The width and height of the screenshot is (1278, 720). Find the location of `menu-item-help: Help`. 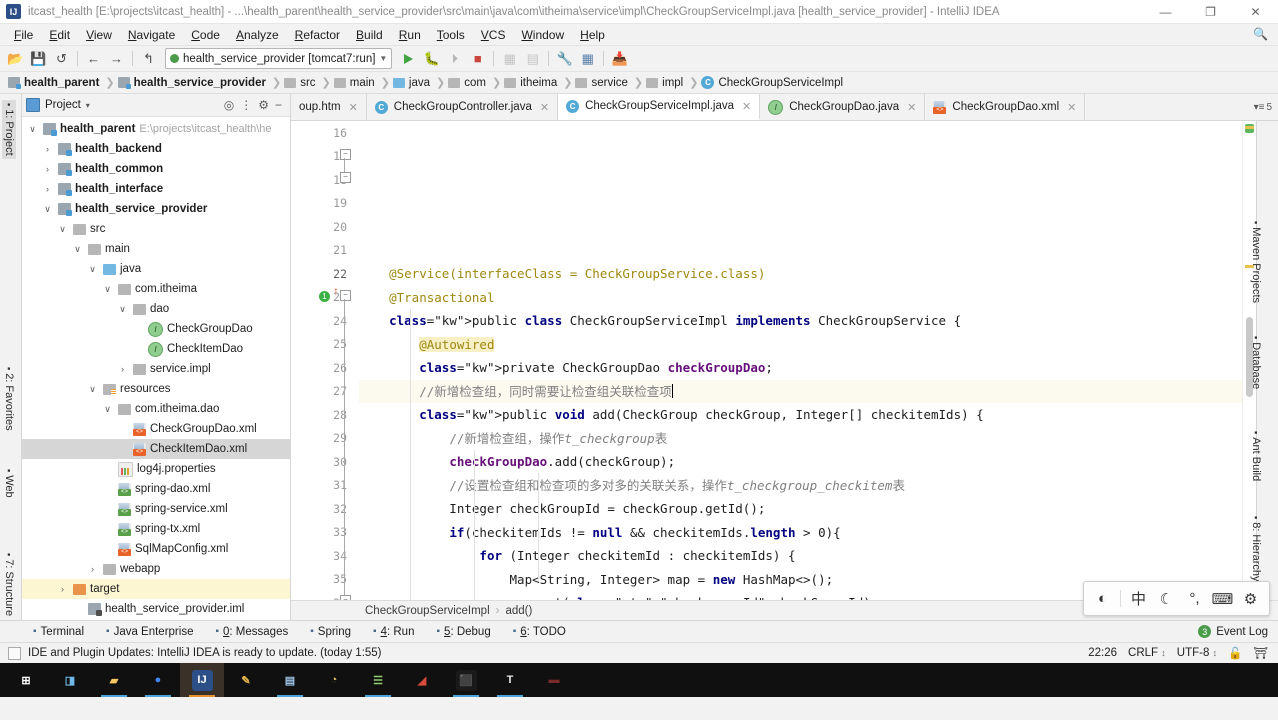

menu-item-help: Help is located at coordinates (592, 35).